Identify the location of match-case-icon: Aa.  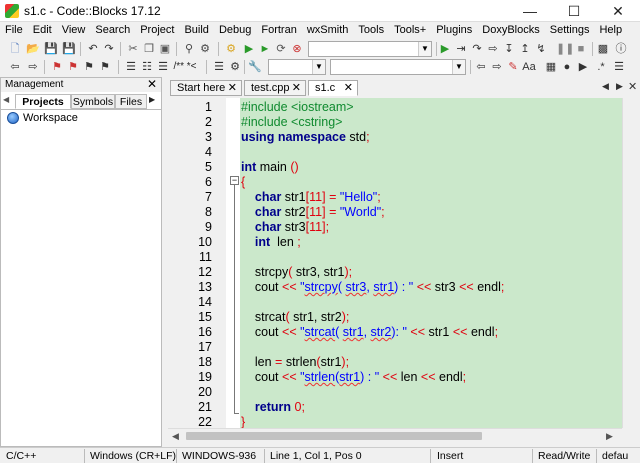
(529, 67).